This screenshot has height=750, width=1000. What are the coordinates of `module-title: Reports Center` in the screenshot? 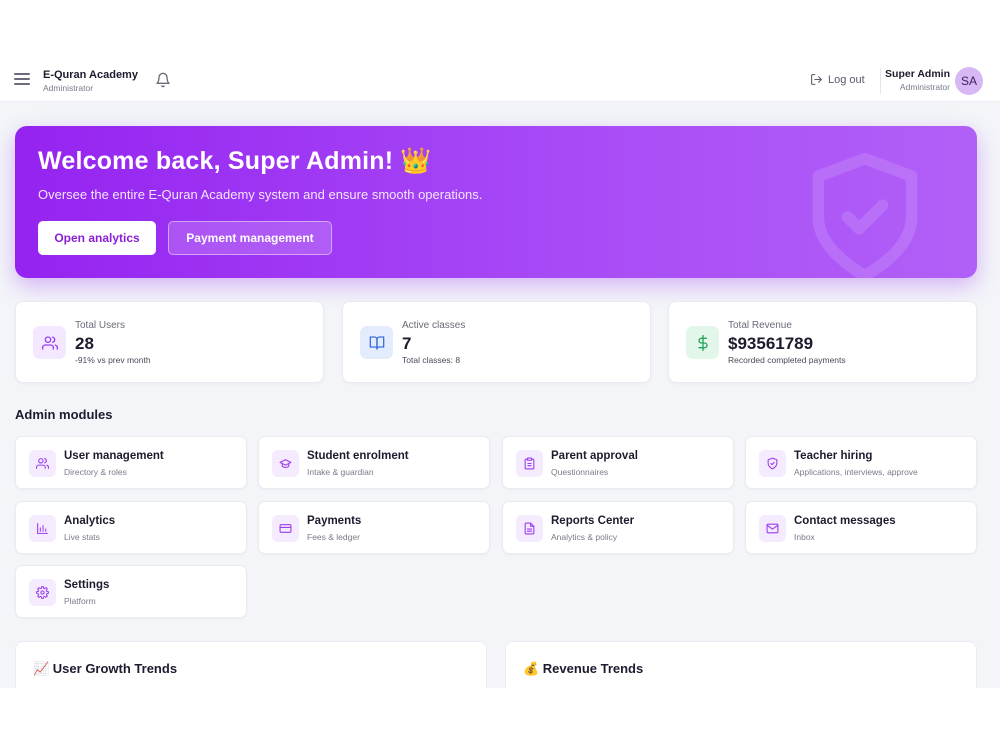 It's located at (593, 521).